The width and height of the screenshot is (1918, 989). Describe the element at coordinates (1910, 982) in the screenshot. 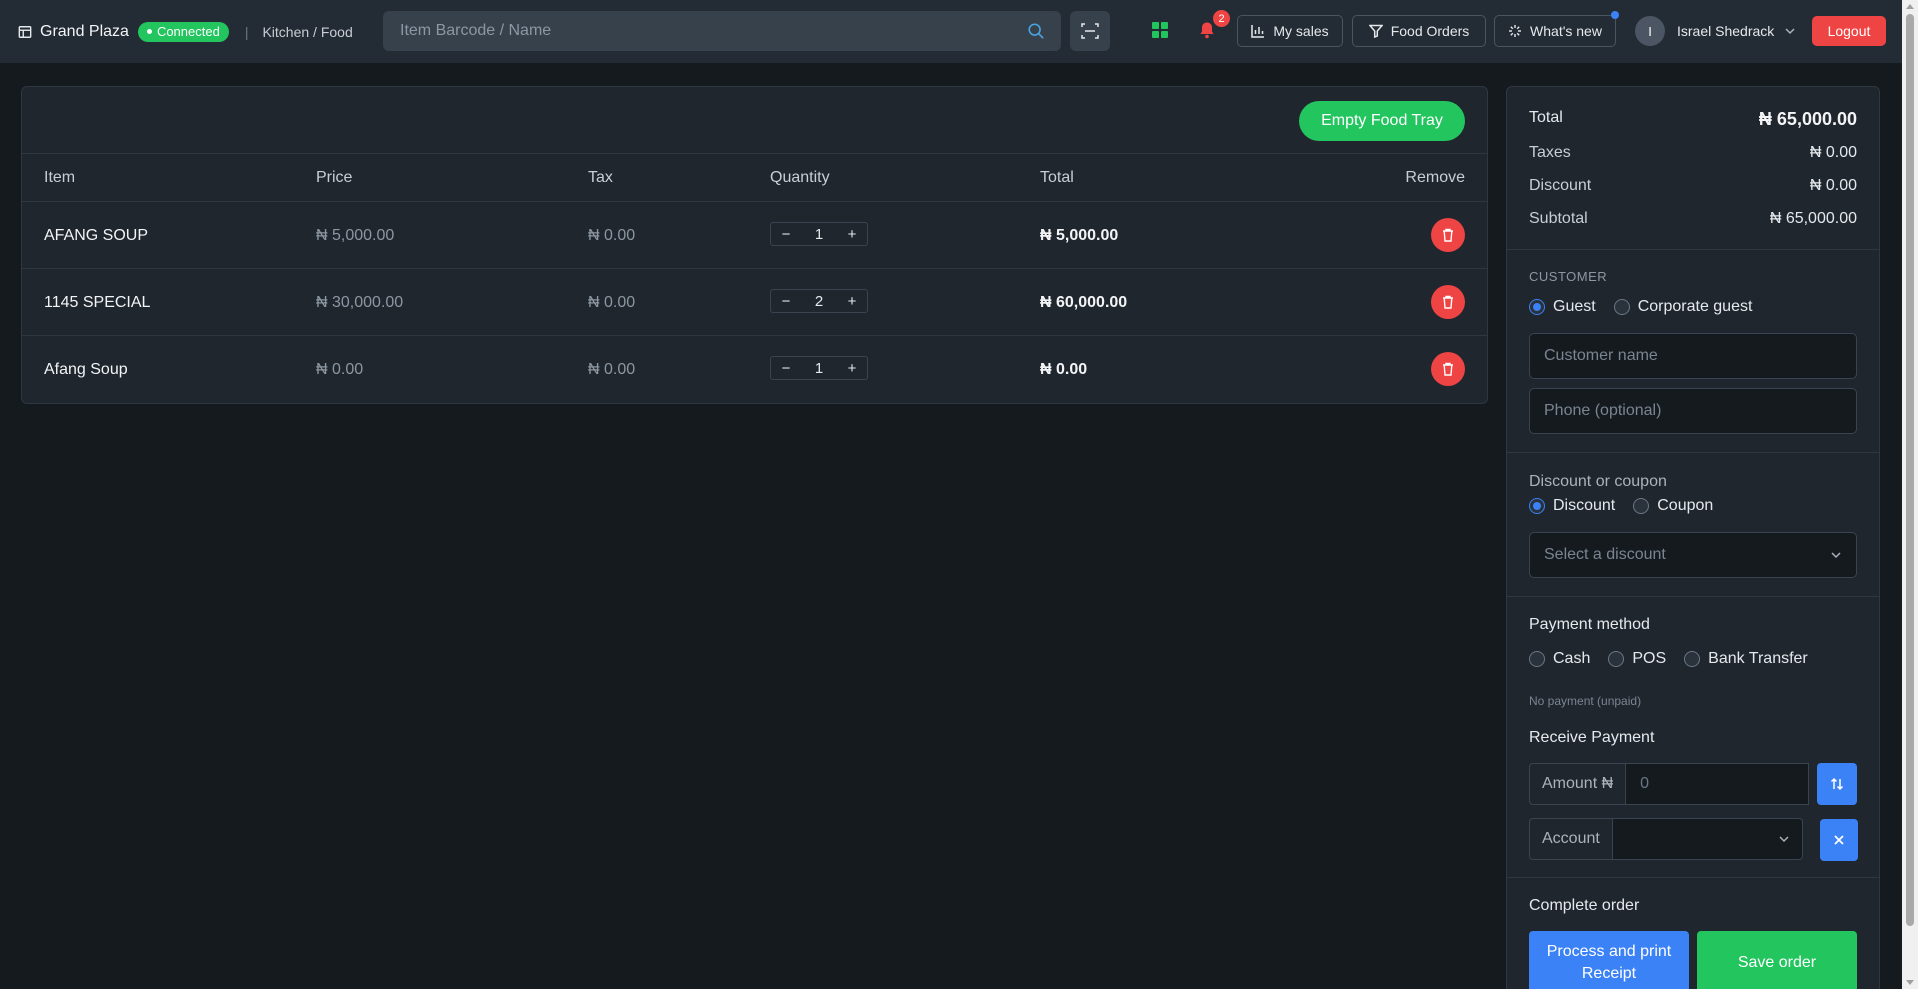

I see `scroll-down-icon` at that location.